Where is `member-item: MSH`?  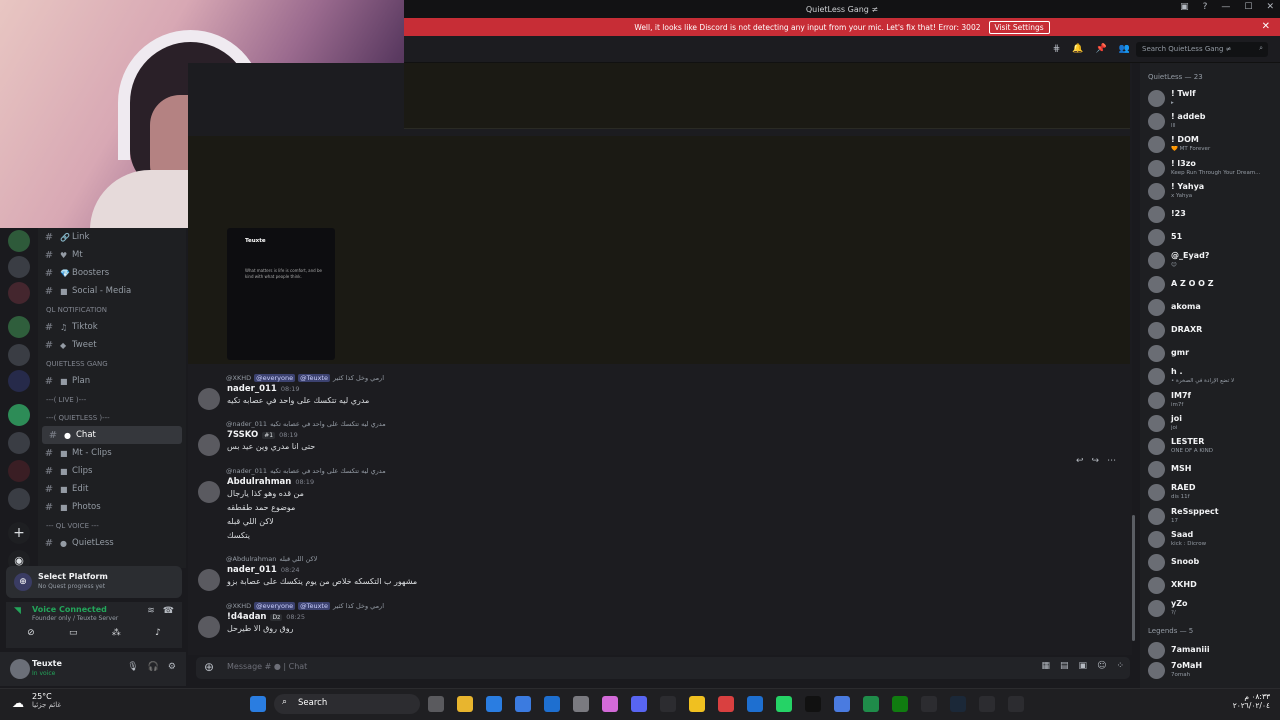
member-item: MSH is located at coordinates (1211, 469).